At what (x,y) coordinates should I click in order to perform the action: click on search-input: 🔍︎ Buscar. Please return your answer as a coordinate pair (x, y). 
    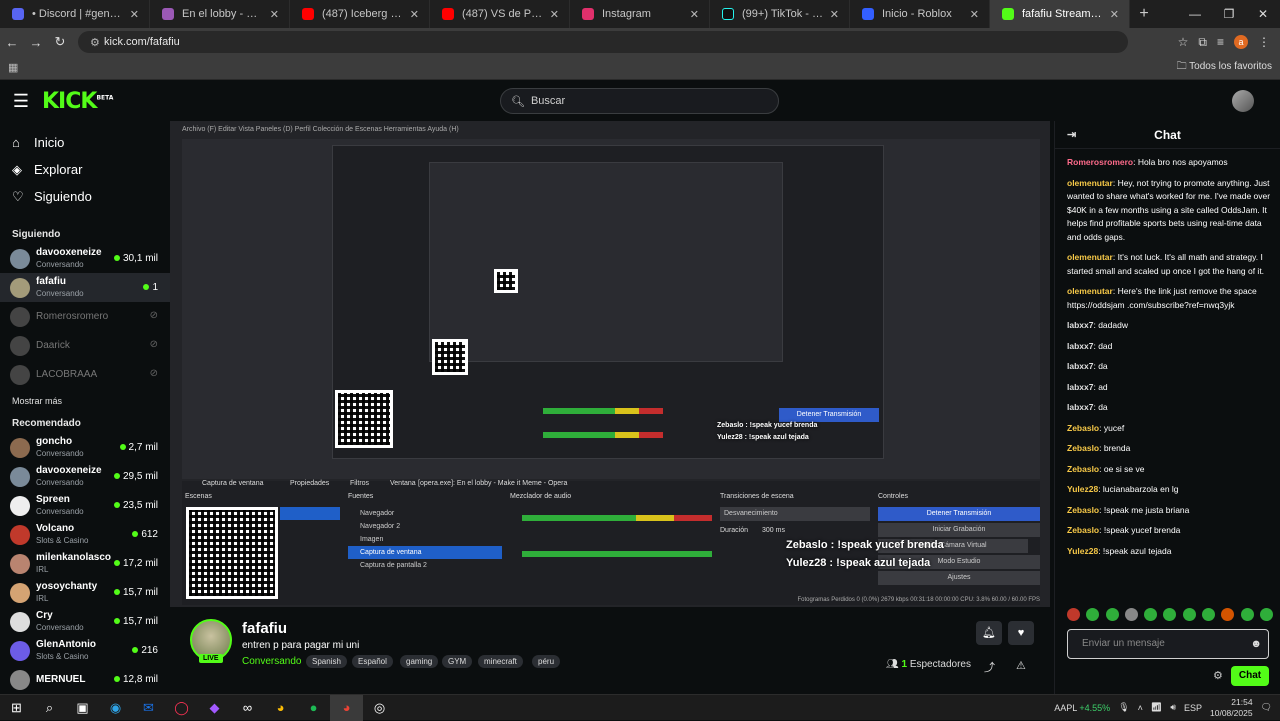
    Looking at the image, I should click on (639, 101).